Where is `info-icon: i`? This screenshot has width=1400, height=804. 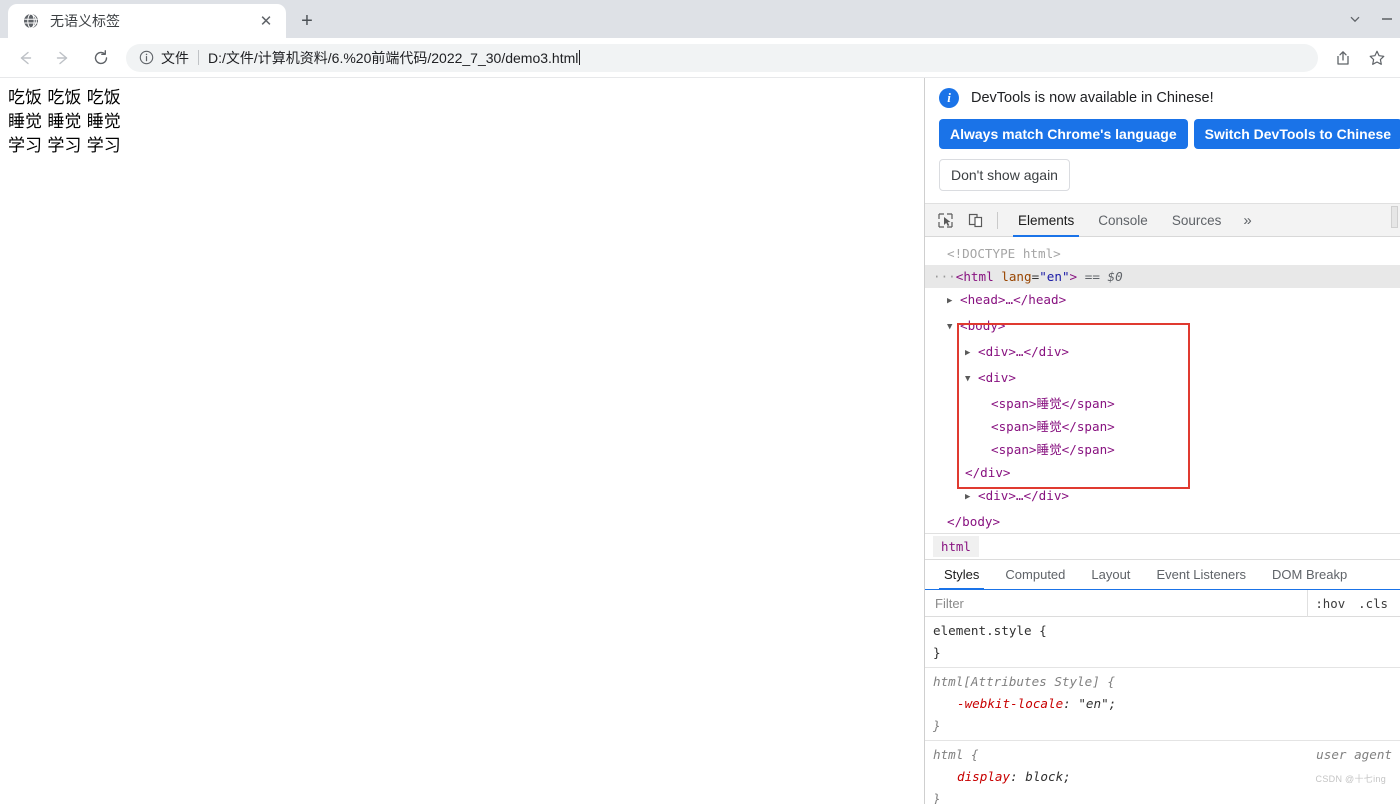 info-icon: i is located at coordinates (949, 98).